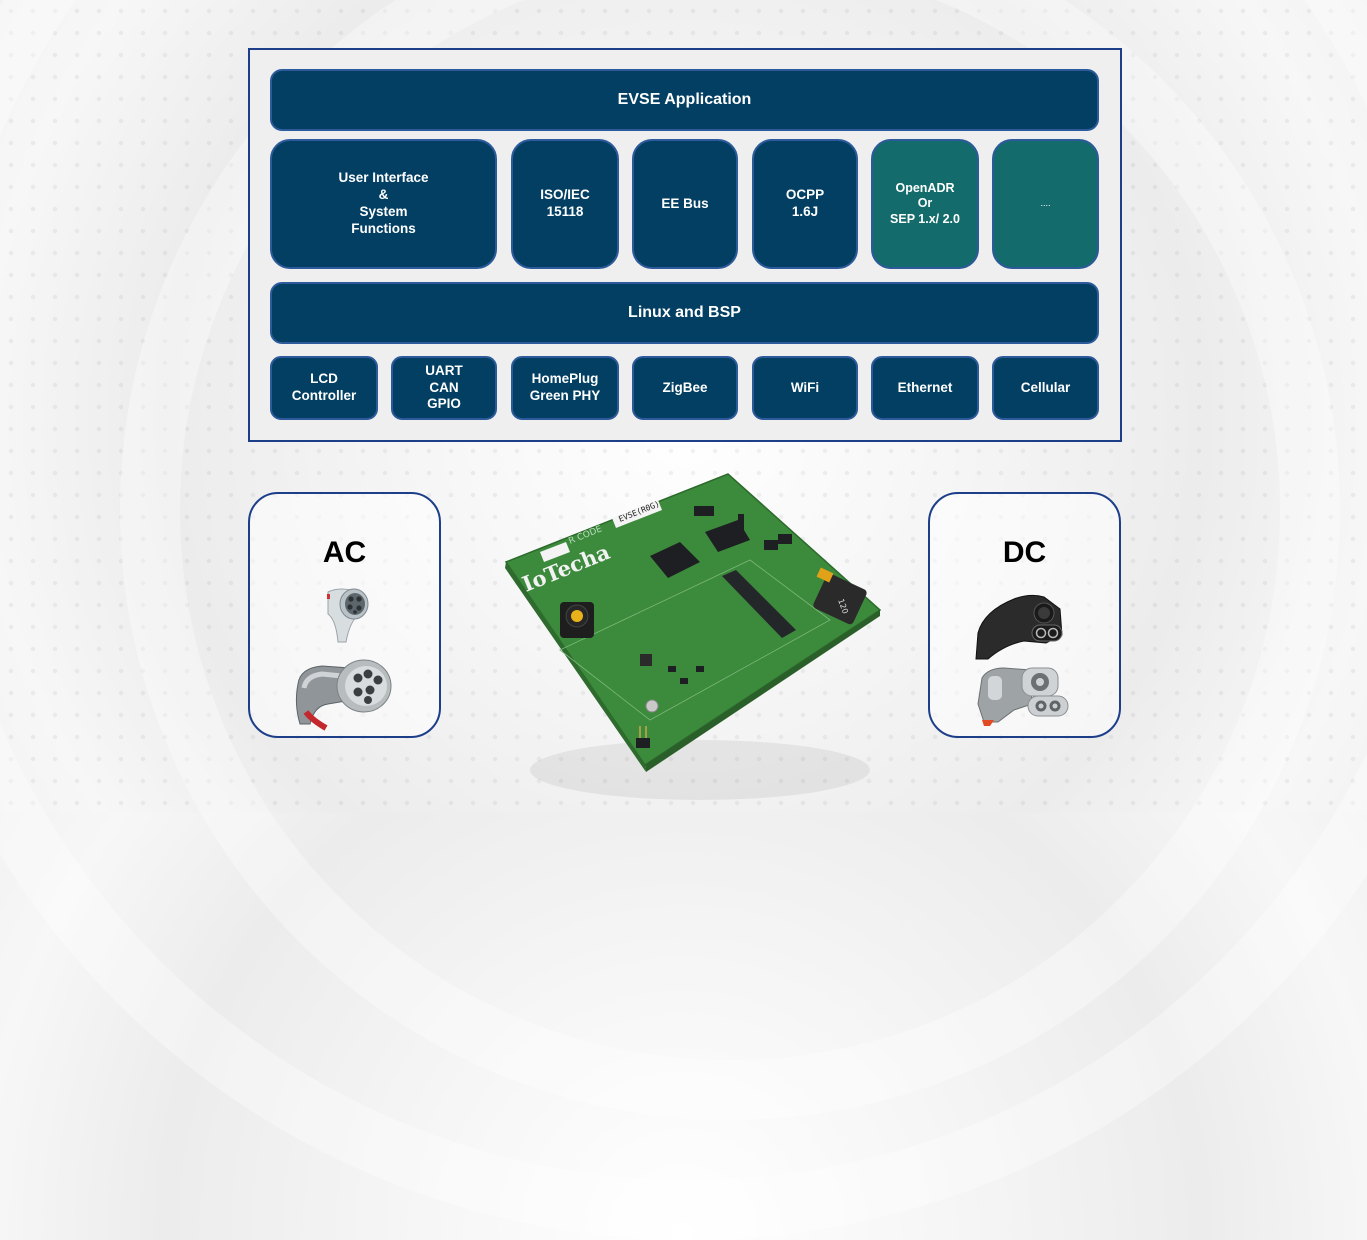 The image size is (1367, 1240). I want to click on evse-application-bar: EVSE Application, so click(684, 100).